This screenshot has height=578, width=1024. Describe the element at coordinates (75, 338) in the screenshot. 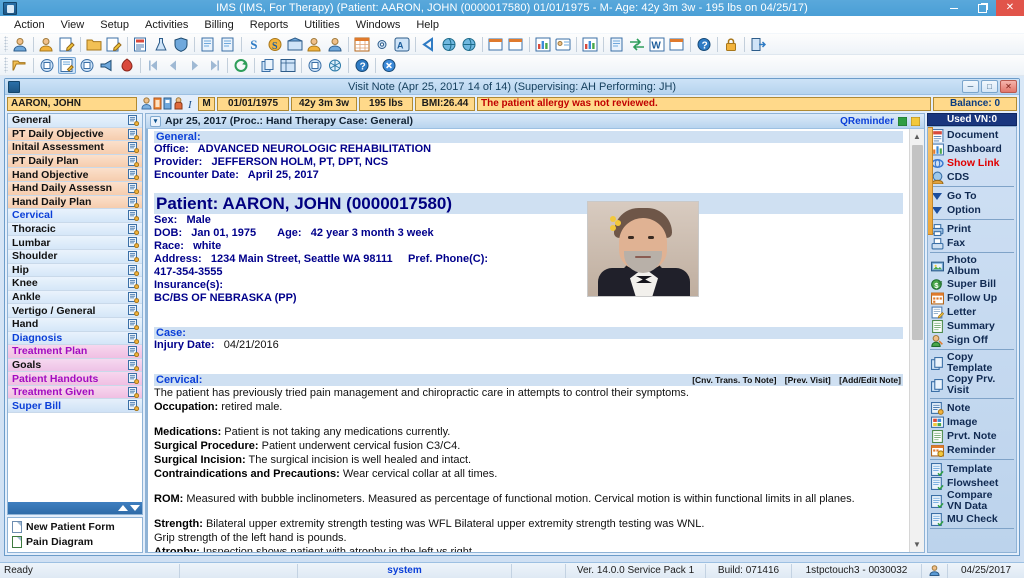

I see `category-item: Diagnosis` at that location.